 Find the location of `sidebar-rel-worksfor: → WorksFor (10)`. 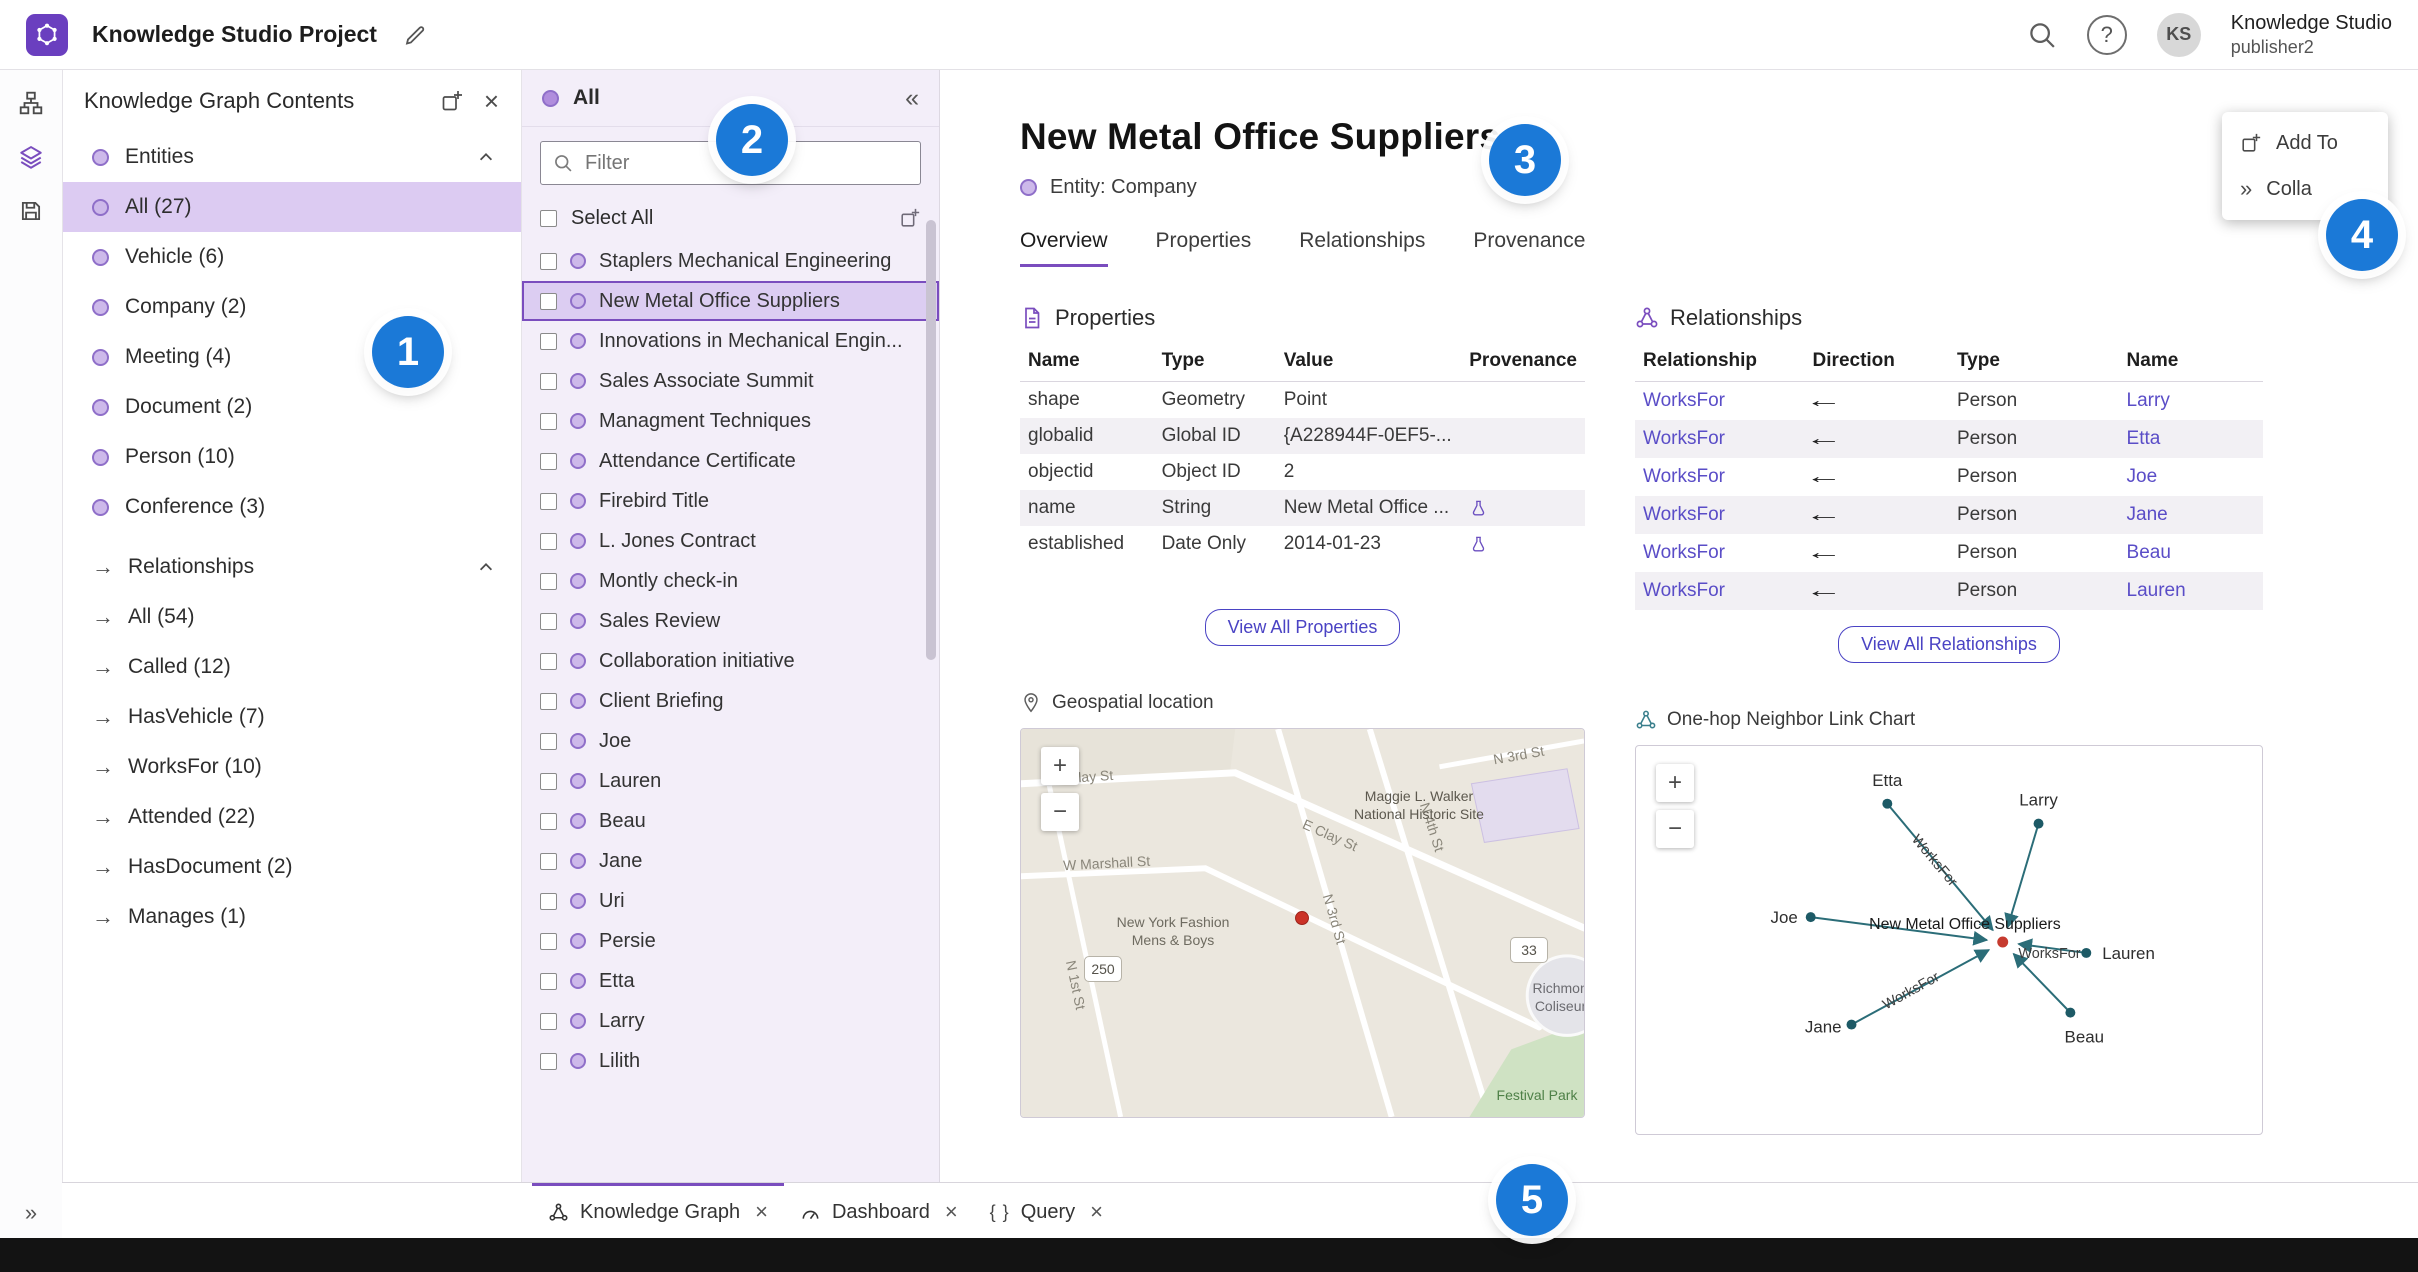

sidebar-rel-worksfor: → WorksFor (10) is located at coordinates (291, 767).